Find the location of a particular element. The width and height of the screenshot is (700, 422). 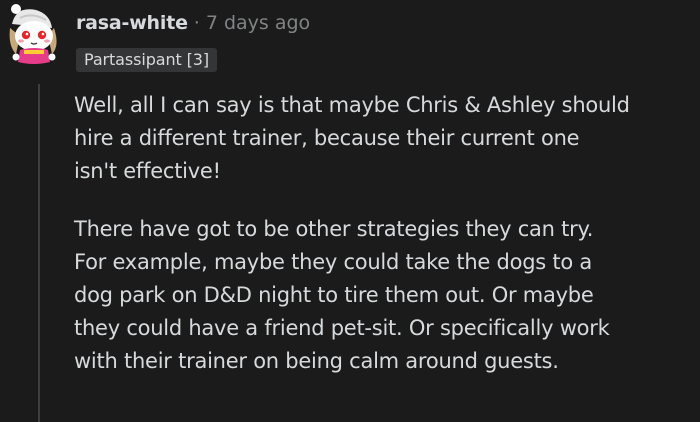

author-username: rasa-white is located at coordinates (132, 23).